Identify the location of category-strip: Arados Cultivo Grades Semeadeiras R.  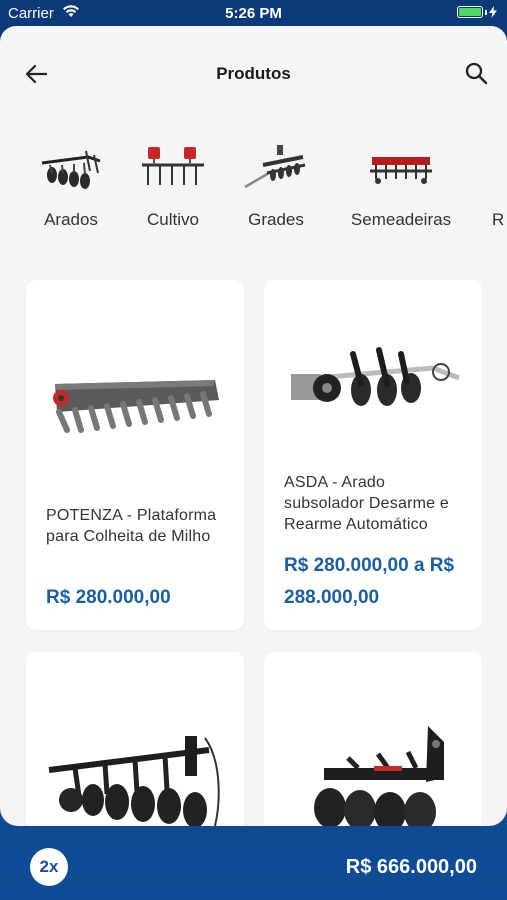
(253, 190).